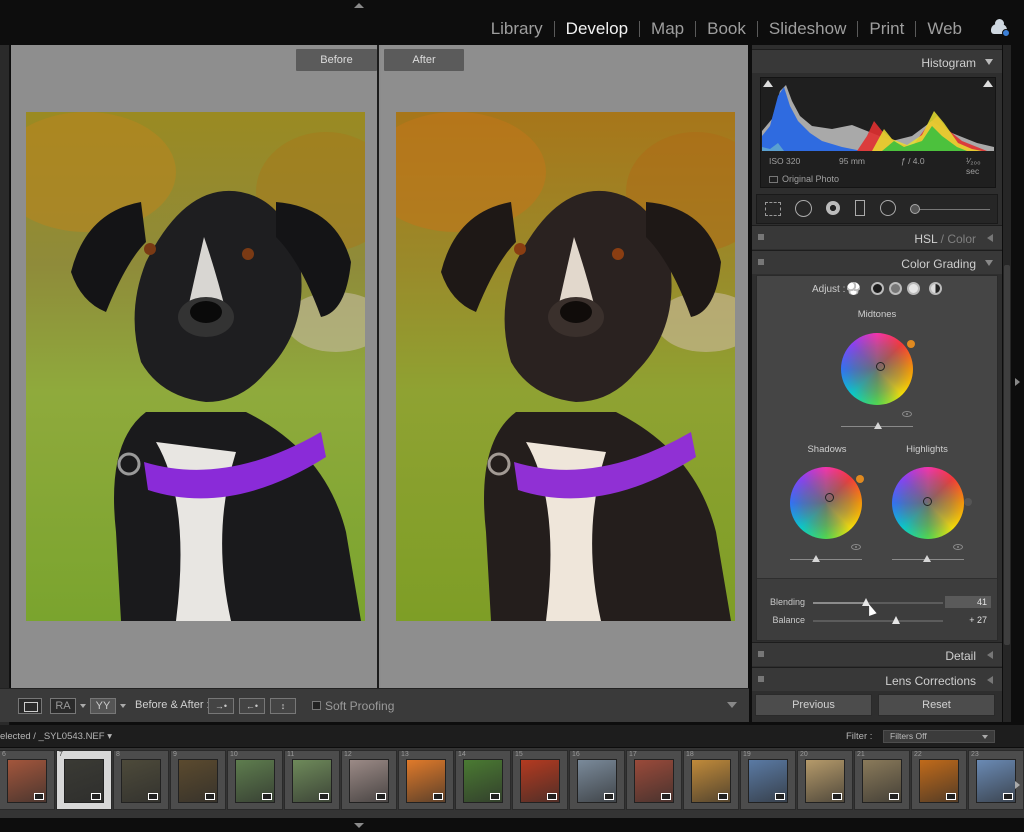 This screenshot has width=1024, height=832. I want to click on three-way-view-icon, so click(853, 288).